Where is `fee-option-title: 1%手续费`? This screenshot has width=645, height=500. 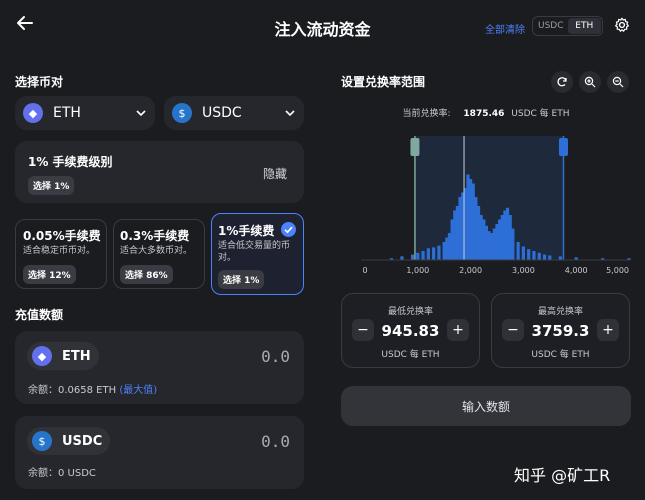 fee-option-title: 1%手续费 is located at coordinates (246, 231).